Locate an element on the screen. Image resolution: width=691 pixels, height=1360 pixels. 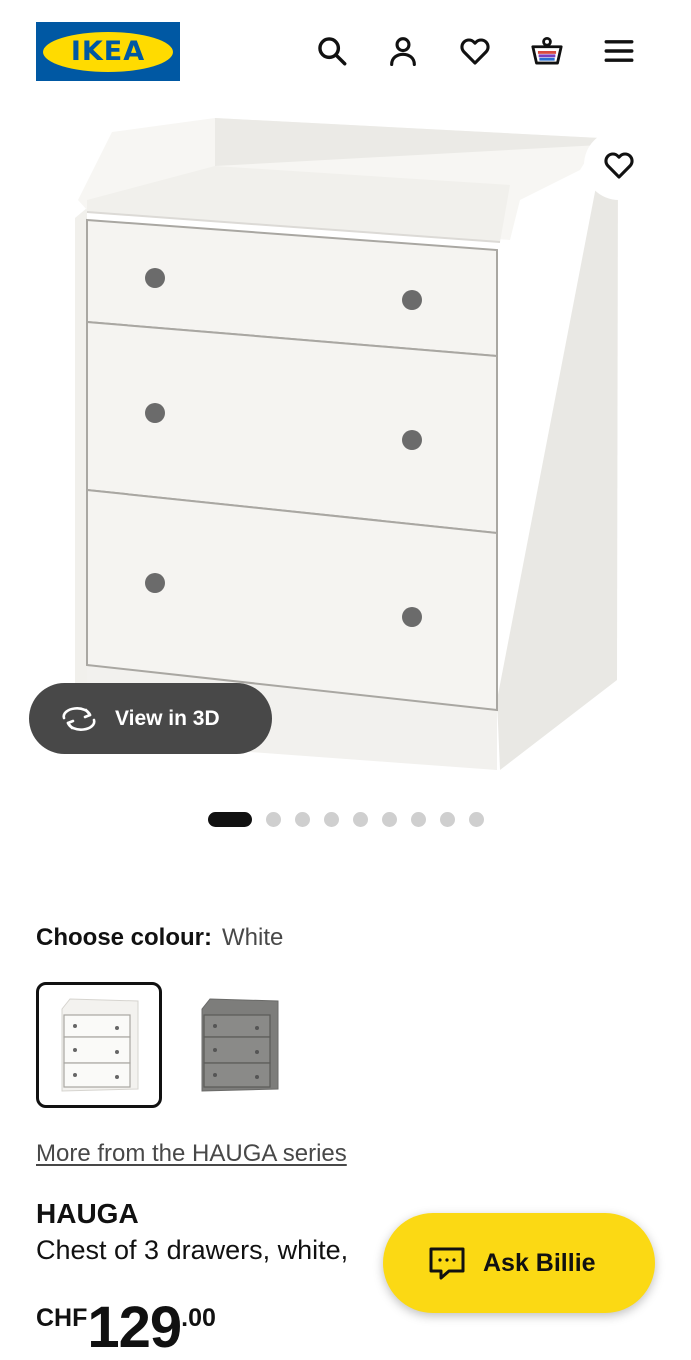
price-decimal: .00 is located at coordinates (198, 1318).